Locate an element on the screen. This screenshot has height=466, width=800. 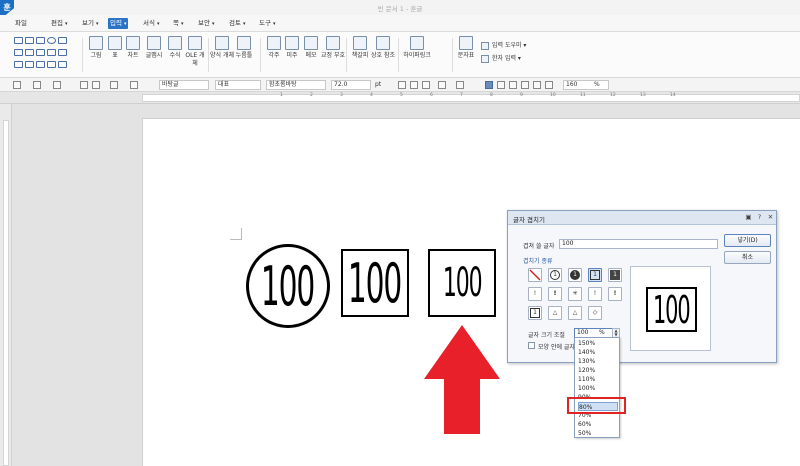
bookmark-icon is located at coordinates (360, 43).